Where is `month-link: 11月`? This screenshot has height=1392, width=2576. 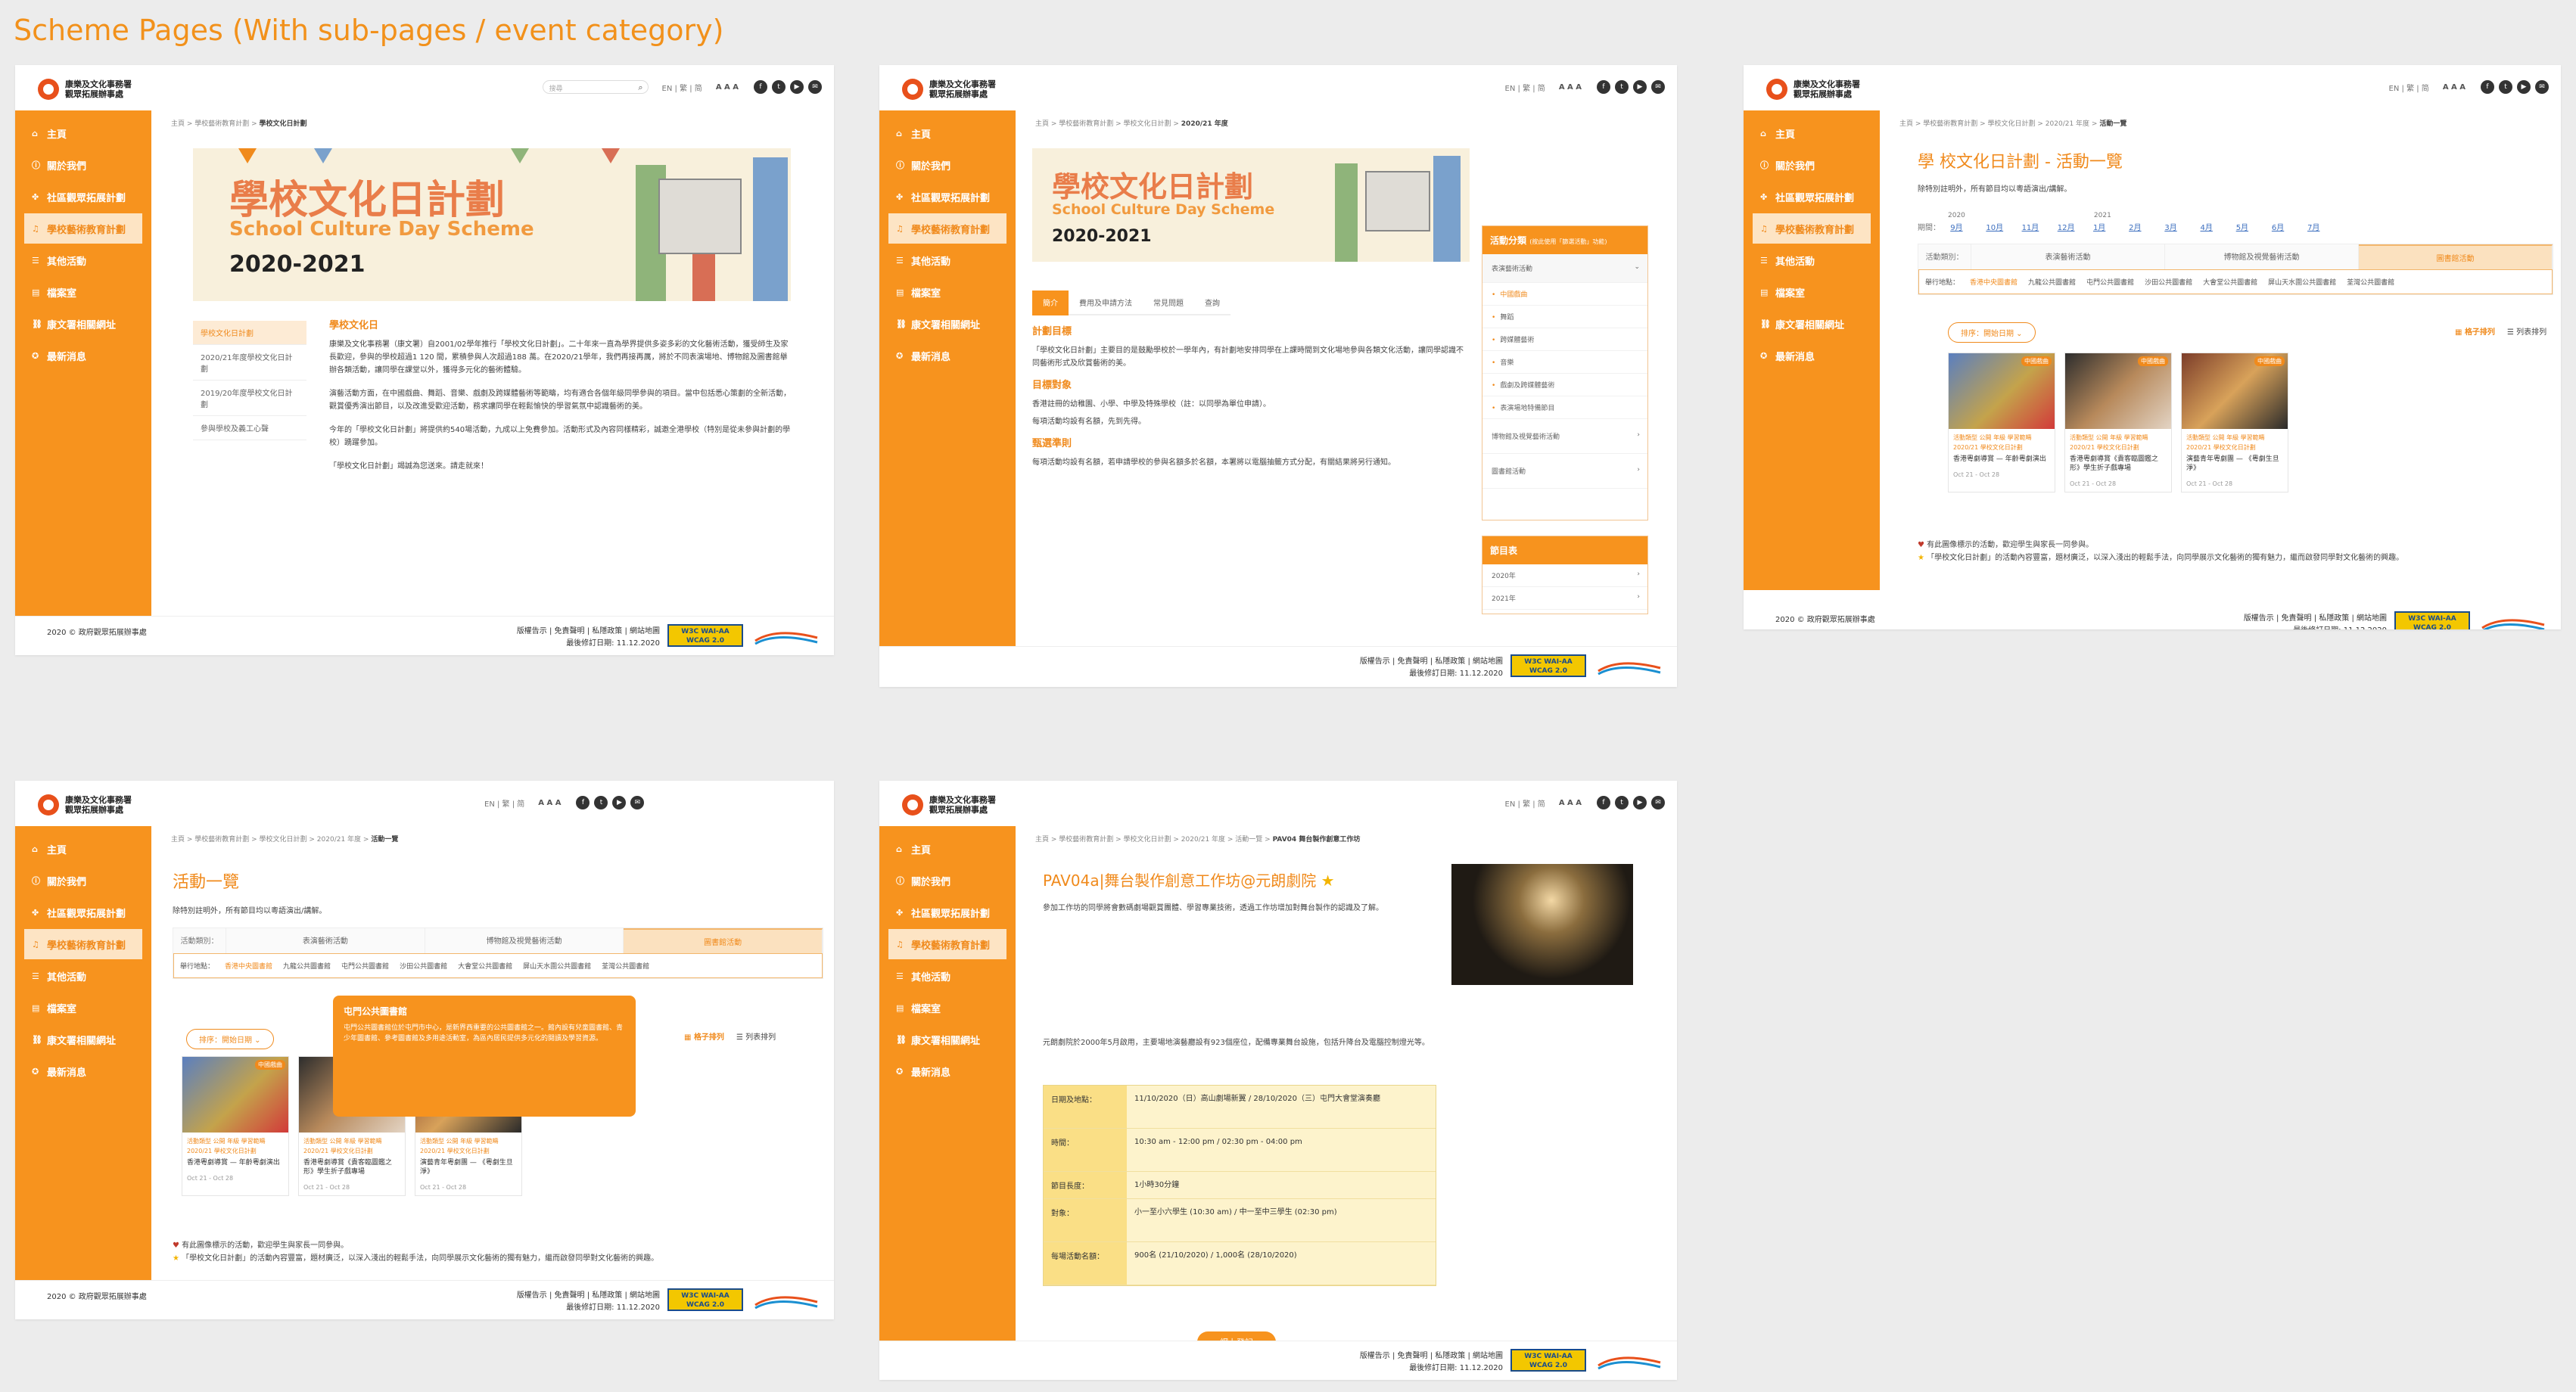
month-link: 11月 is located at coordinates (2038, 226).